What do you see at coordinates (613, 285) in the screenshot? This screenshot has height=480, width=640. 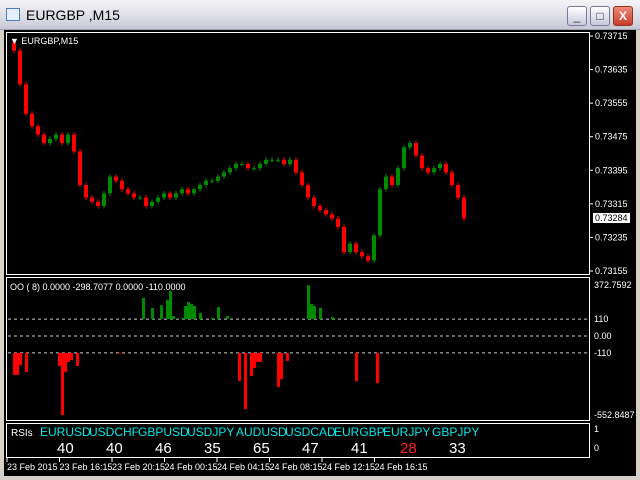 I see `indicator-tick-label: 372.7592` at bounding box center [613, 285].